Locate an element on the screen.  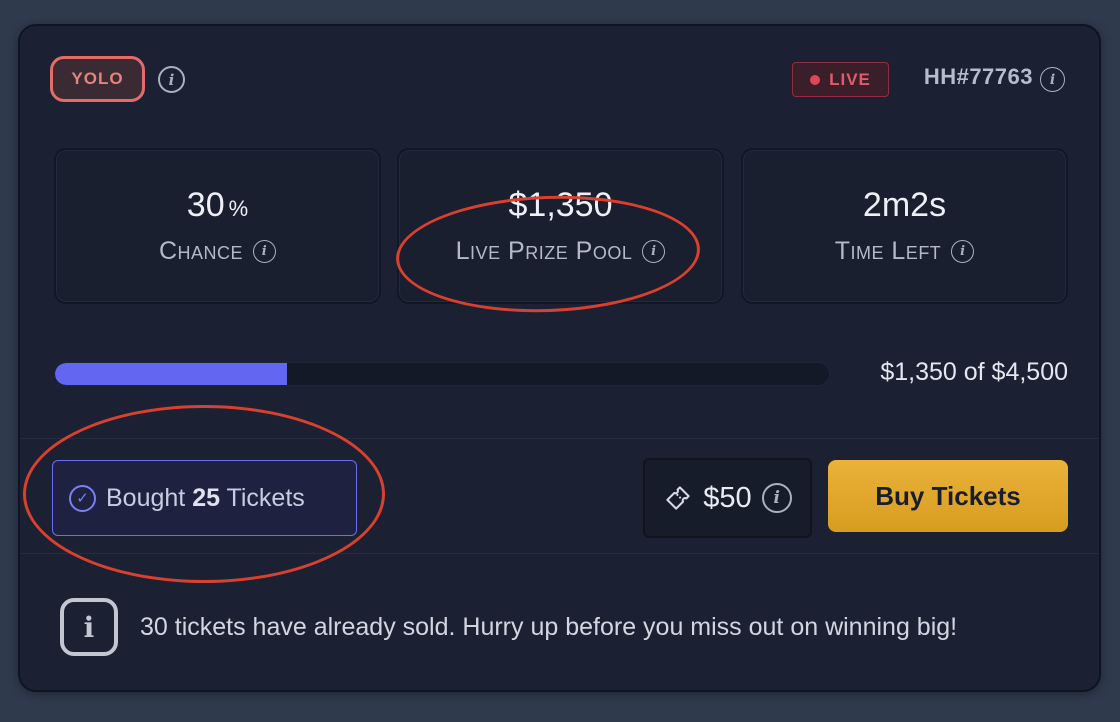
bought-text: Bought 25 Tickets is located at coordinates (205, 498).